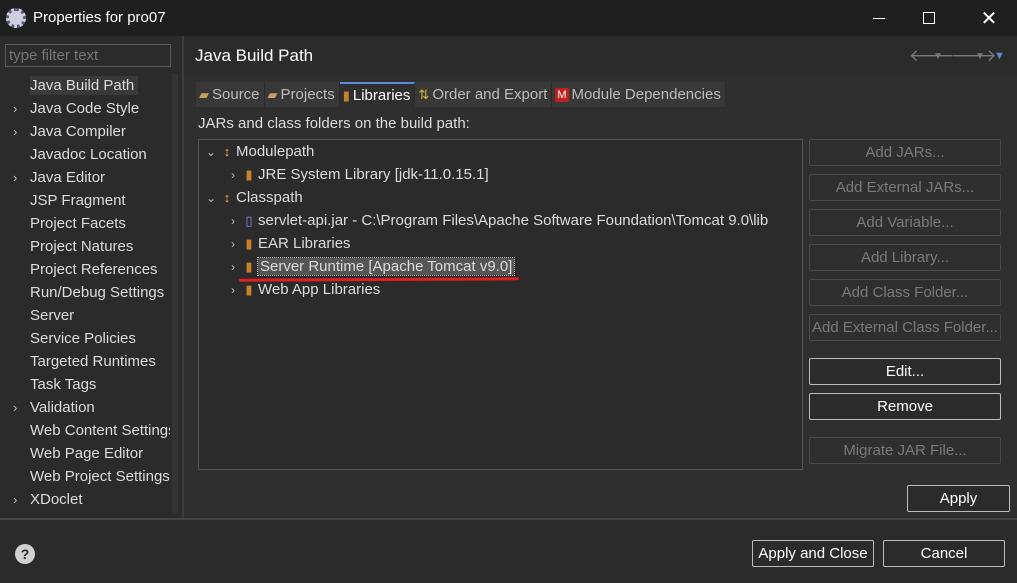 The image size is (1017, 583). Describe the element at coordinates (357, 175) in the screenshot. I see `tree-node-jre-system-library: › ▮ JRE System Library [jdk-11.0.15.1]` at that location.